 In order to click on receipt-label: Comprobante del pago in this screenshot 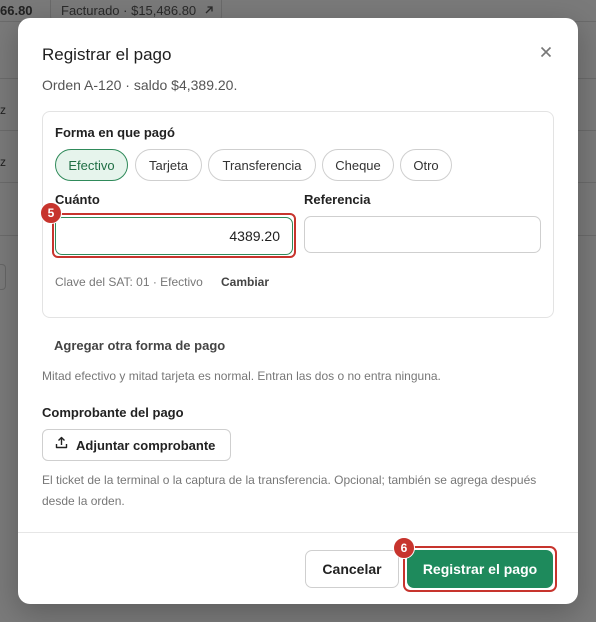, I will do `click(113, 412)`.